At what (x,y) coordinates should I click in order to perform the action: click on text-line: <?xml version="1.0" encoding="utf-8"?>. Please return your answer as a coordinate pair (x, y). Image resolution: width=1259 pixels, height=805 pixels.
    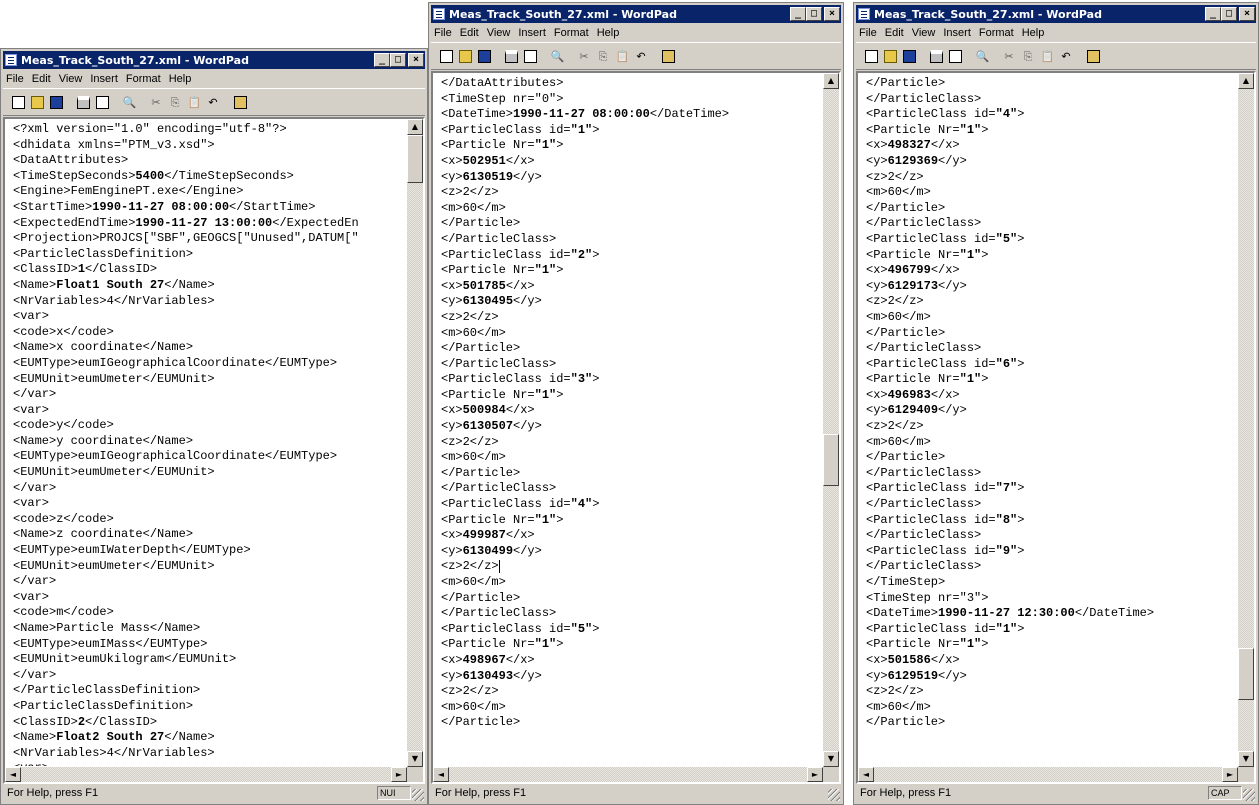
    Looking at the image, I should click on (150, 129).